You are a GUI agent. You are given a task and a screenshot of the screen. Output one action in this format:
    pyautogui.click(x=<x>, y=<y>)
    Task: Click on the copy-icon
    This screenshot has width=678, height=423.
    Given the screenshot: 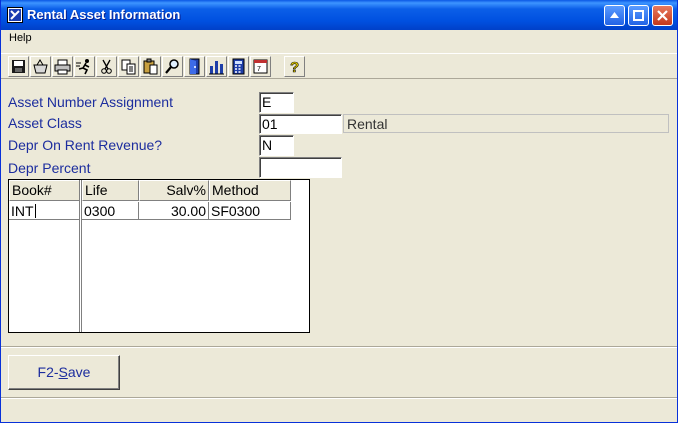 What is the action you would take?
    pyautogui.click(x=128, y=66)
    